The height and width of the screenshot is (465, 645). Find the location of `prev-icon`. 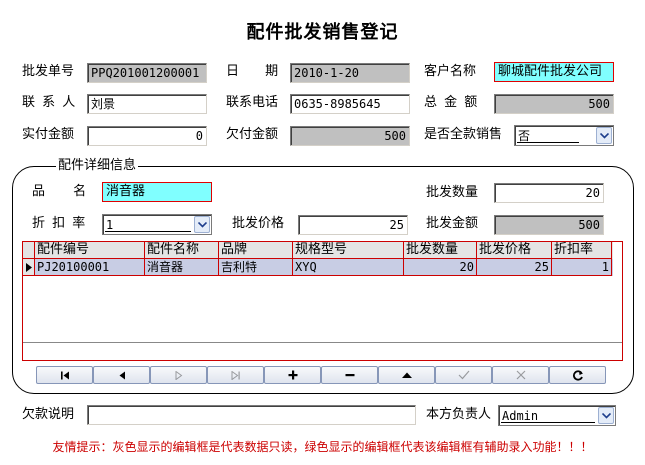

prev-icon is located at coordinates (122, 375).